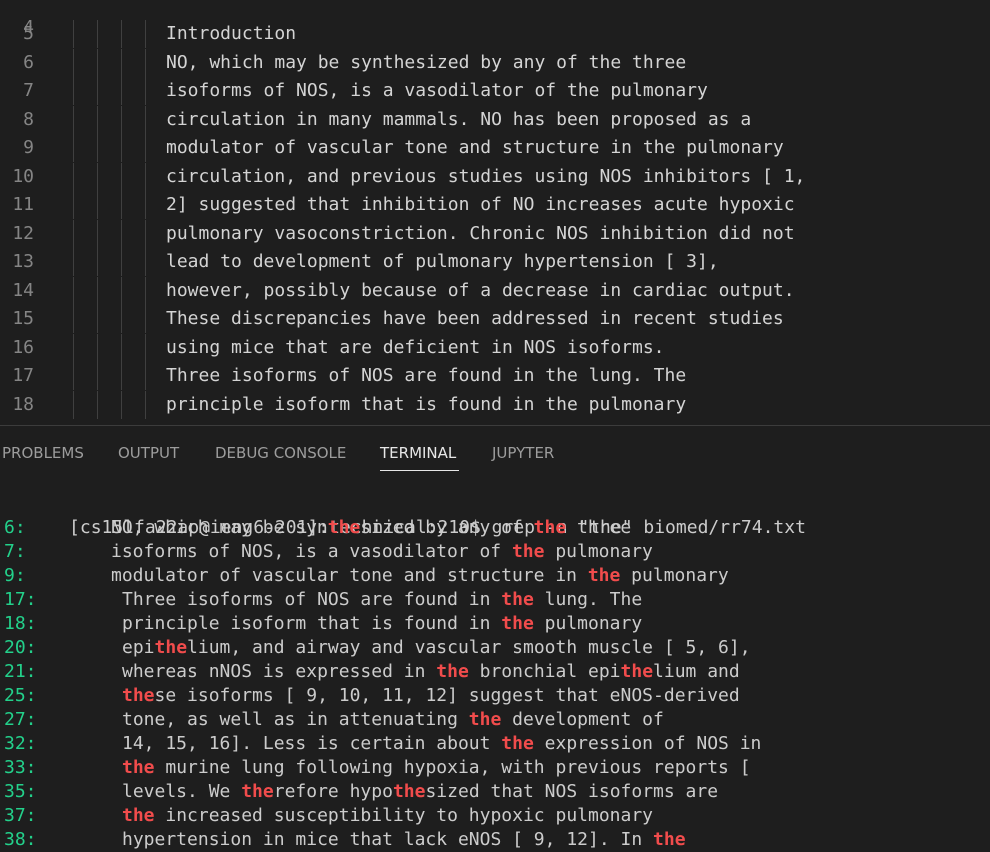  I want to click on grep-line-number: 38:, so click(20, 839).